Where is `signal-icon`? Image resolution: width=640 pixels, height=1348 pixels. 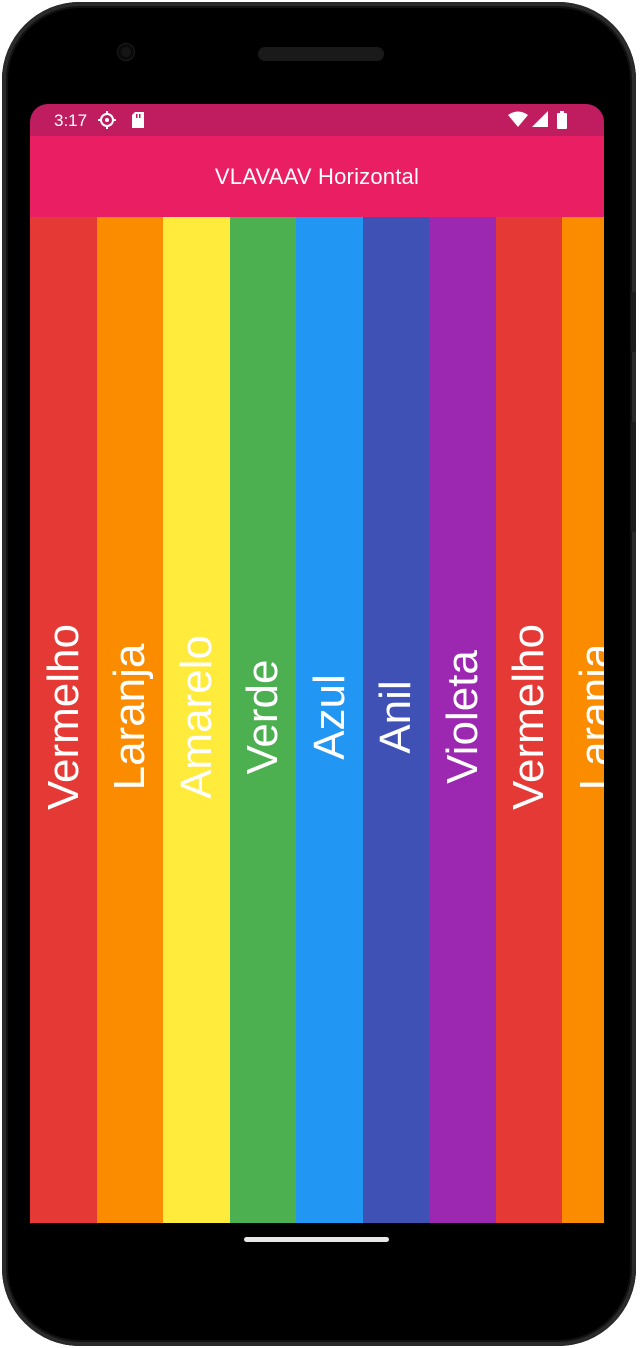
signal-icon is located at coordinates (540, 122).